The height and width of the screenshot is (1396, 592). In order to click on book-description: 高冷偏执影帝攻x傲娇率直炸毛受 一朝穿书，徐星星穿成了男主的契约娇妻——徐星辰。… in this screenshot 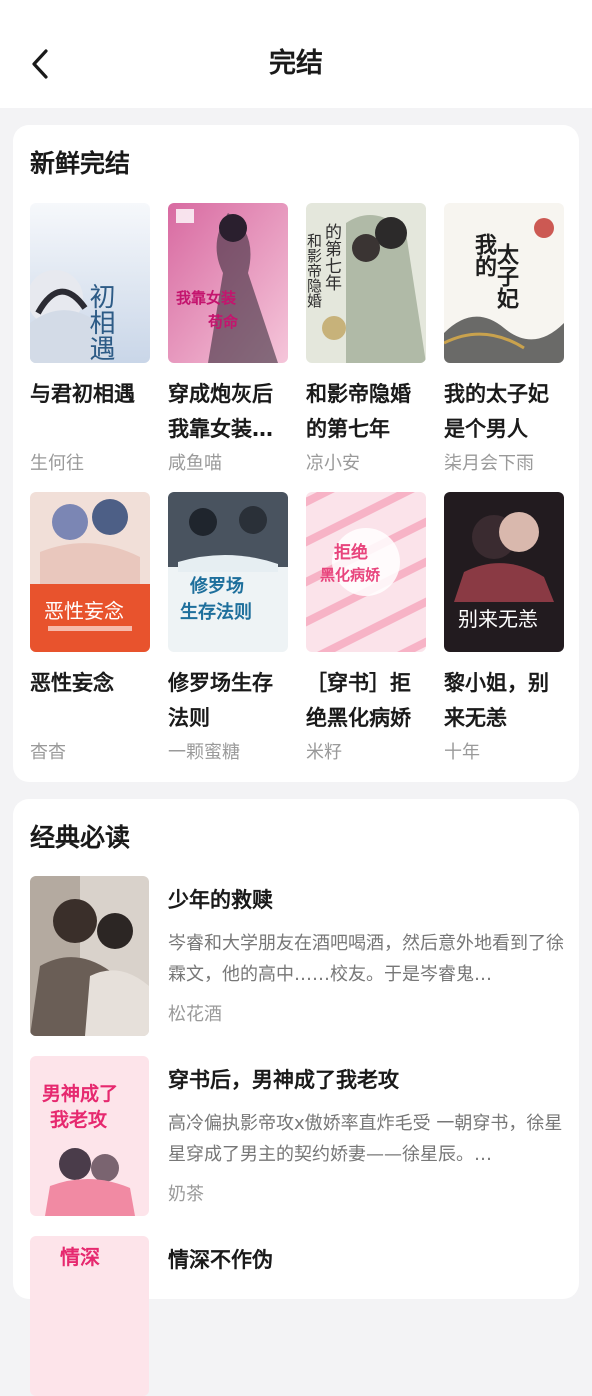, I will do `click(365, 1139)`.